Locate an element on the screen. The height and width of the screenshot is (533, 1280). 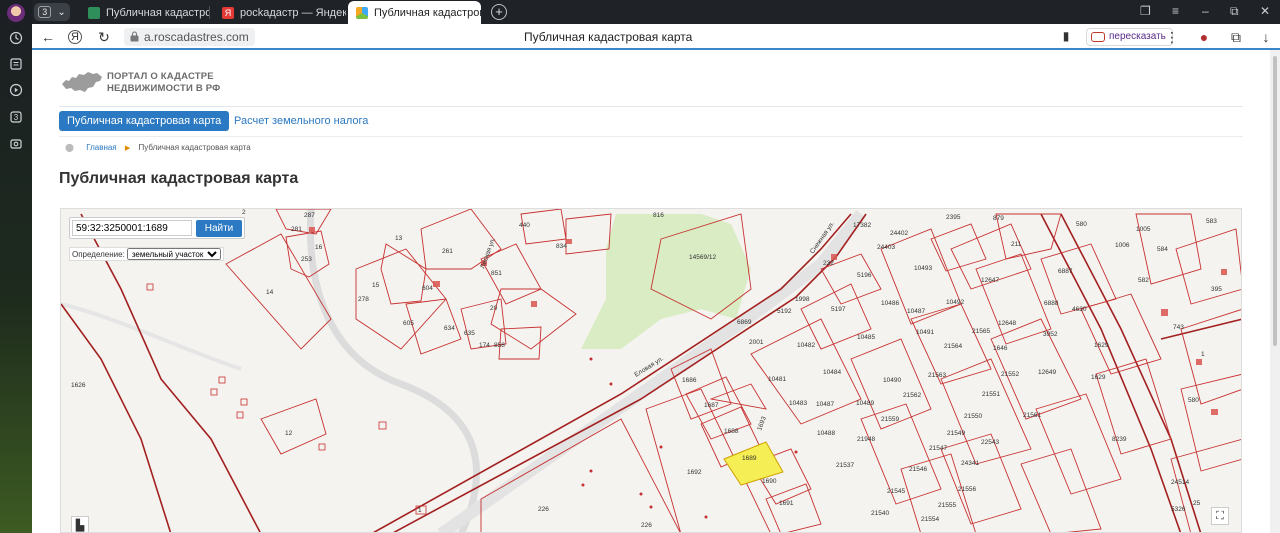
logo-line-1: ПОРТАЛ О КАДАСТРЕ is located at coordinates (160, 76).